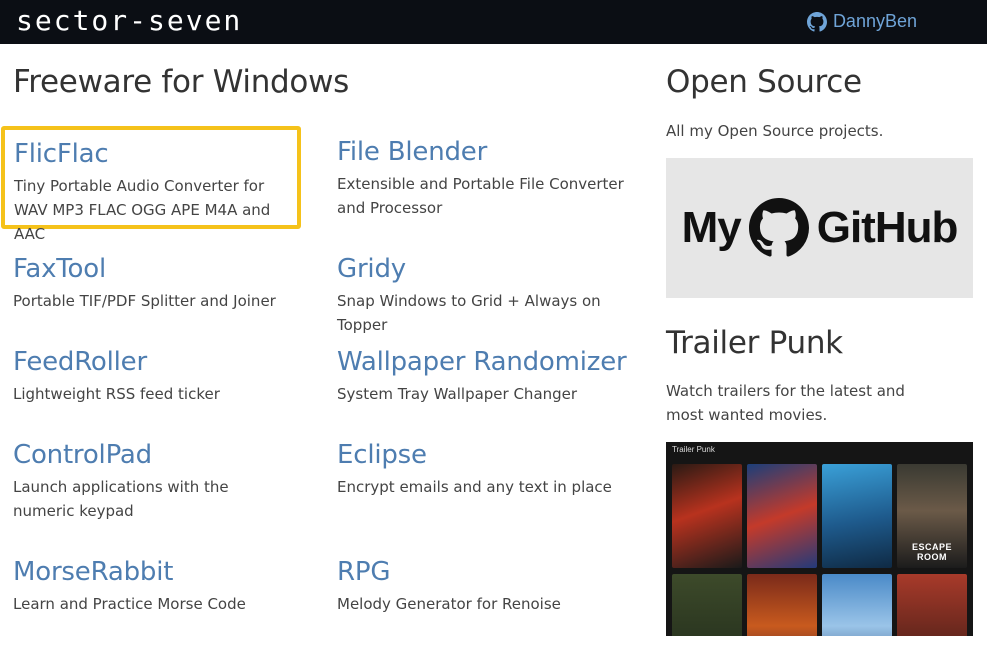  I want to click on github-user-link: DannyBen, so click(861, 21).